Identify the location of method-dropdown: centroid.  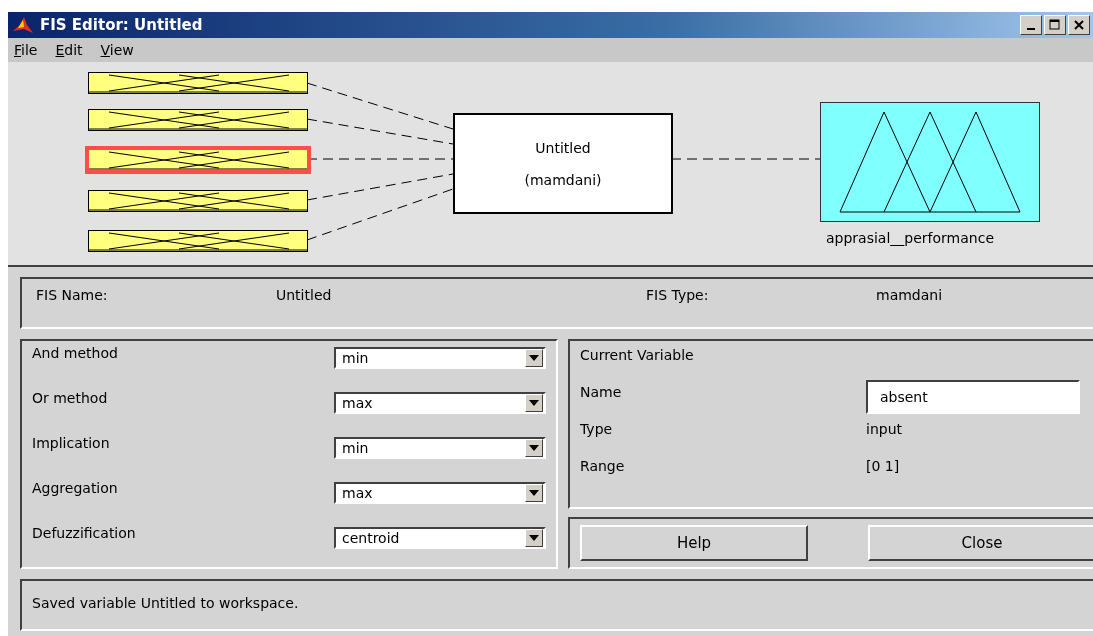
(440, 538).